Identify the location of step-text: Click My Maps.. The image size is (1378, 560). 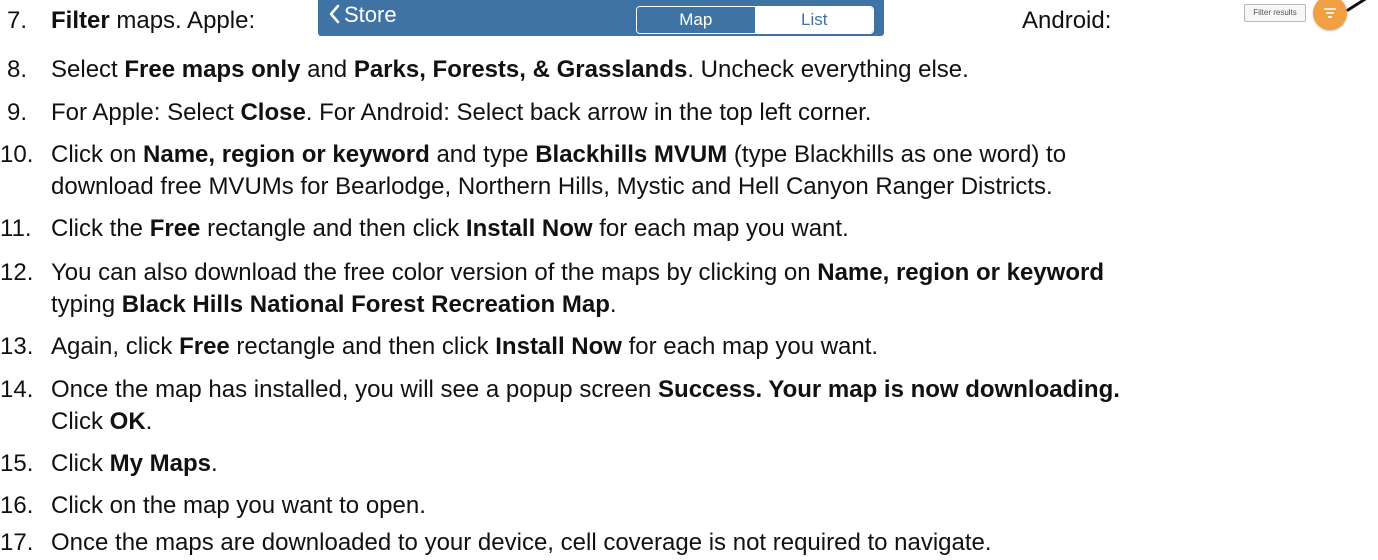
(134, 463).